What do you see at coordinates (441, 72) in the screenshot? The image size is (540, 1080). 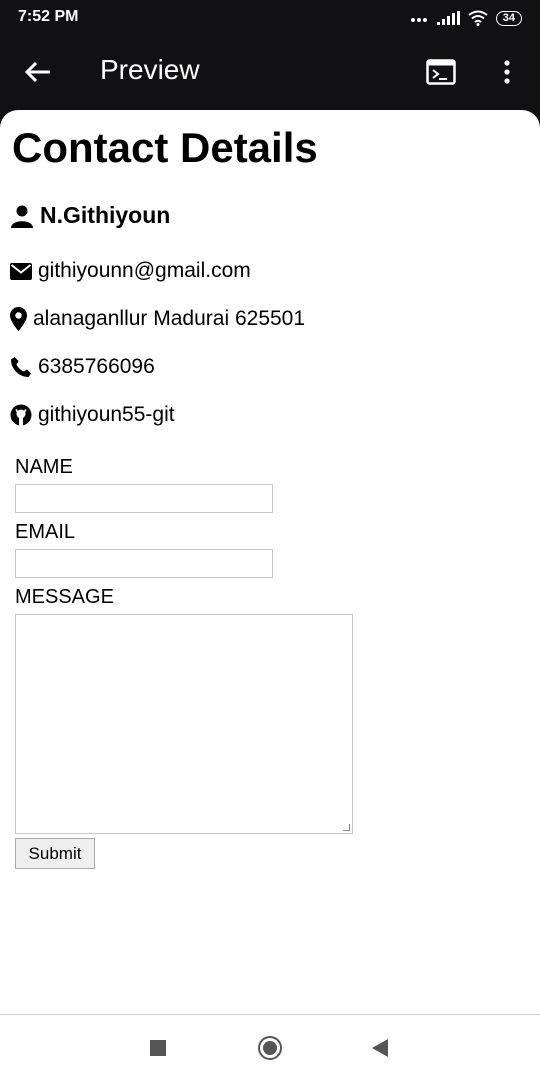 I see `terminal-icon` at bounding box center [441, 72].